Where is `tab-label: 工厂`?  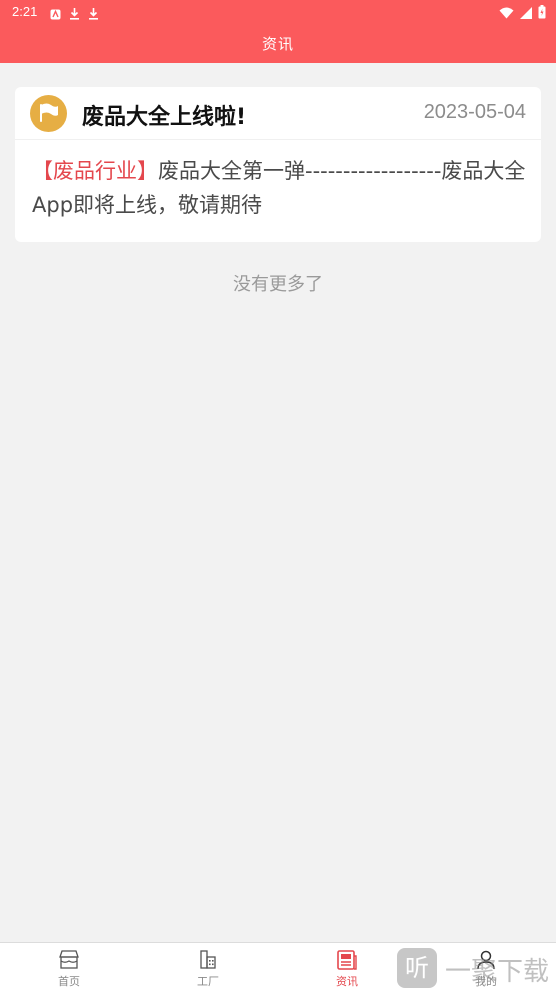
tab-label: 工厂 is located at coordinates (208, 981).